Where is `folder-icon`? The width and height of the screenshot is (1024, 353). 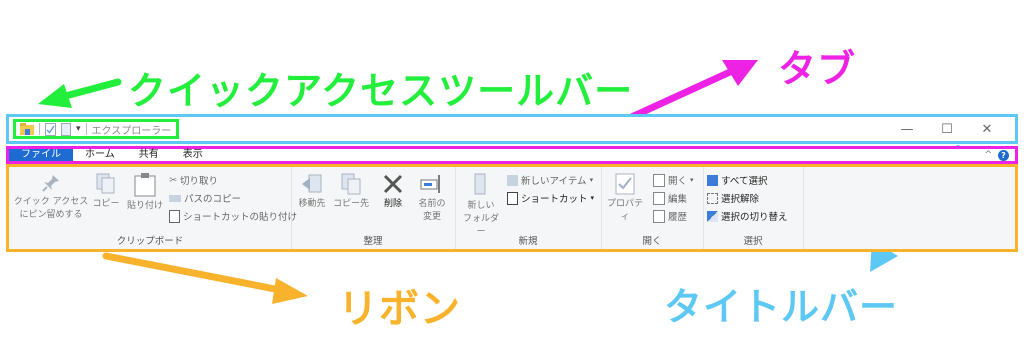
folder-icon is located at coordinates (27, 129).